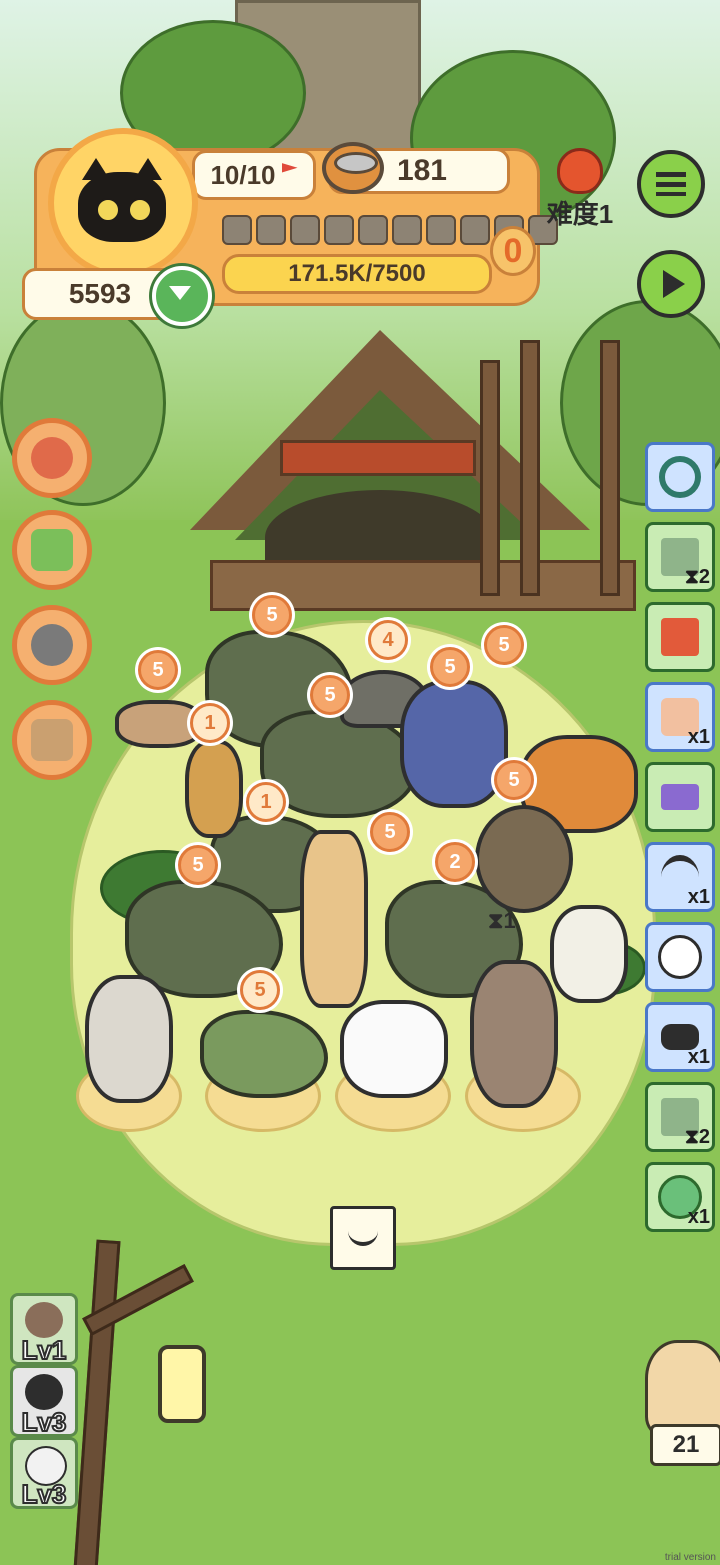 The width and height of the screenshot is (720, 1565). Describe the element at coordinates (388, 640) in the screenshot. I see `level-badge: 4` at that location.